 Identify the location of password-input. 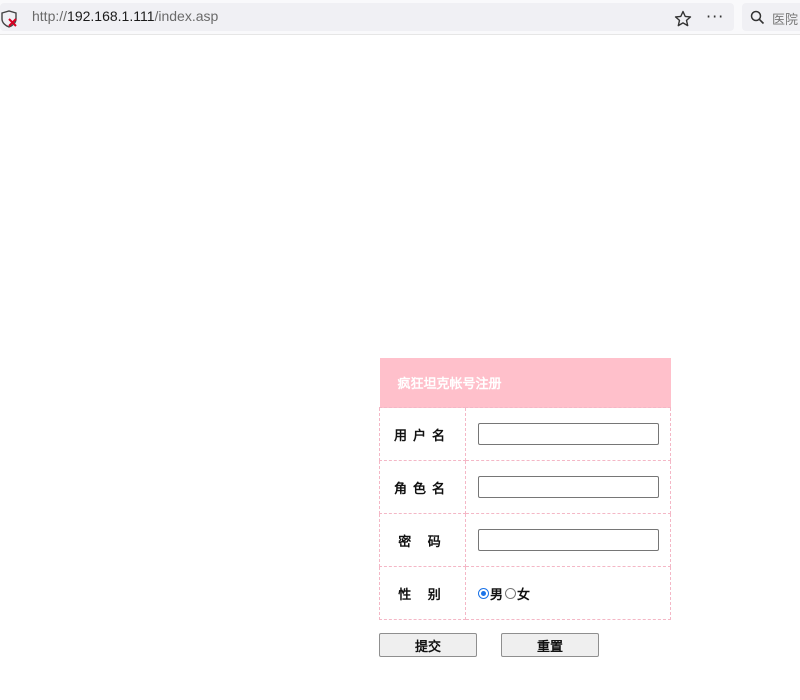
(568, 540).